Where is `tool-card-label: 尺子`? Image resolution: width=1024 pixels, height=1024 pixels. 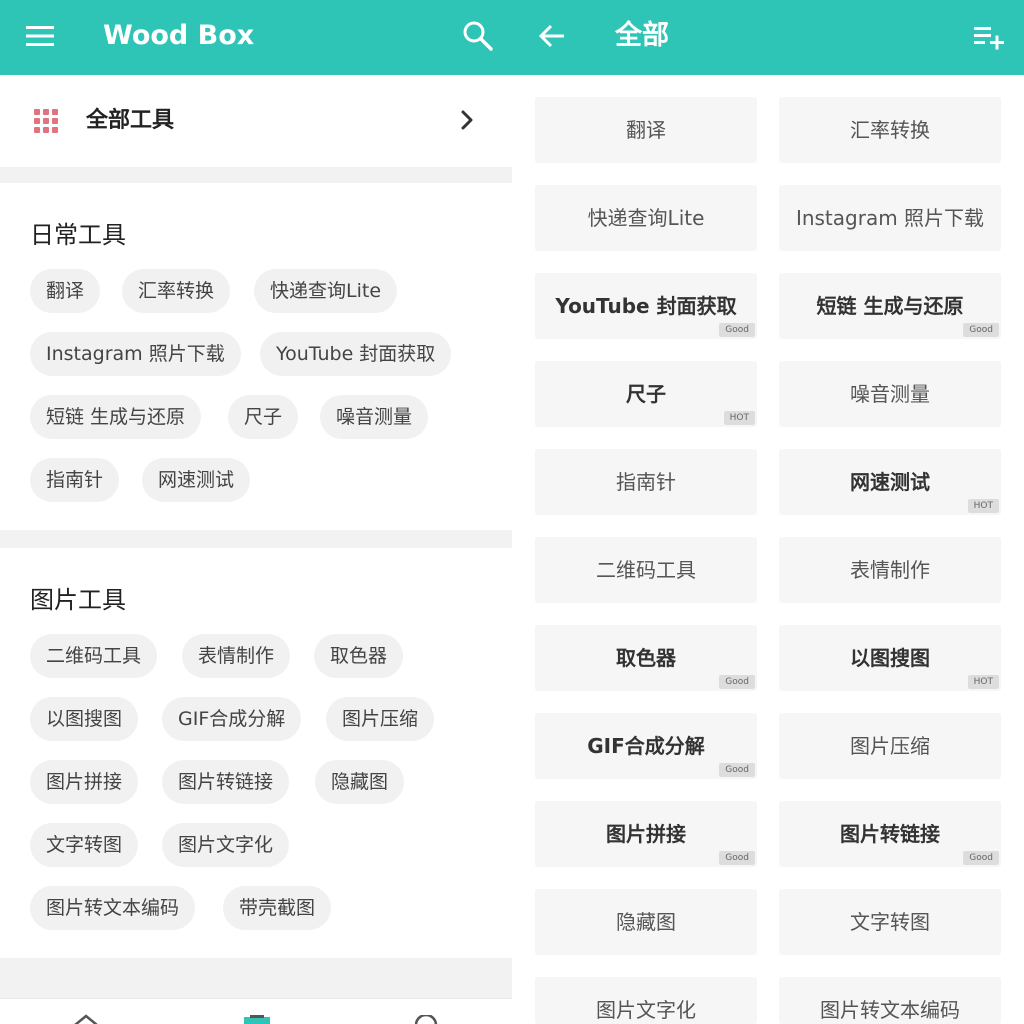 tool-card-label: 尺子 is located at coordinates (646, 394).